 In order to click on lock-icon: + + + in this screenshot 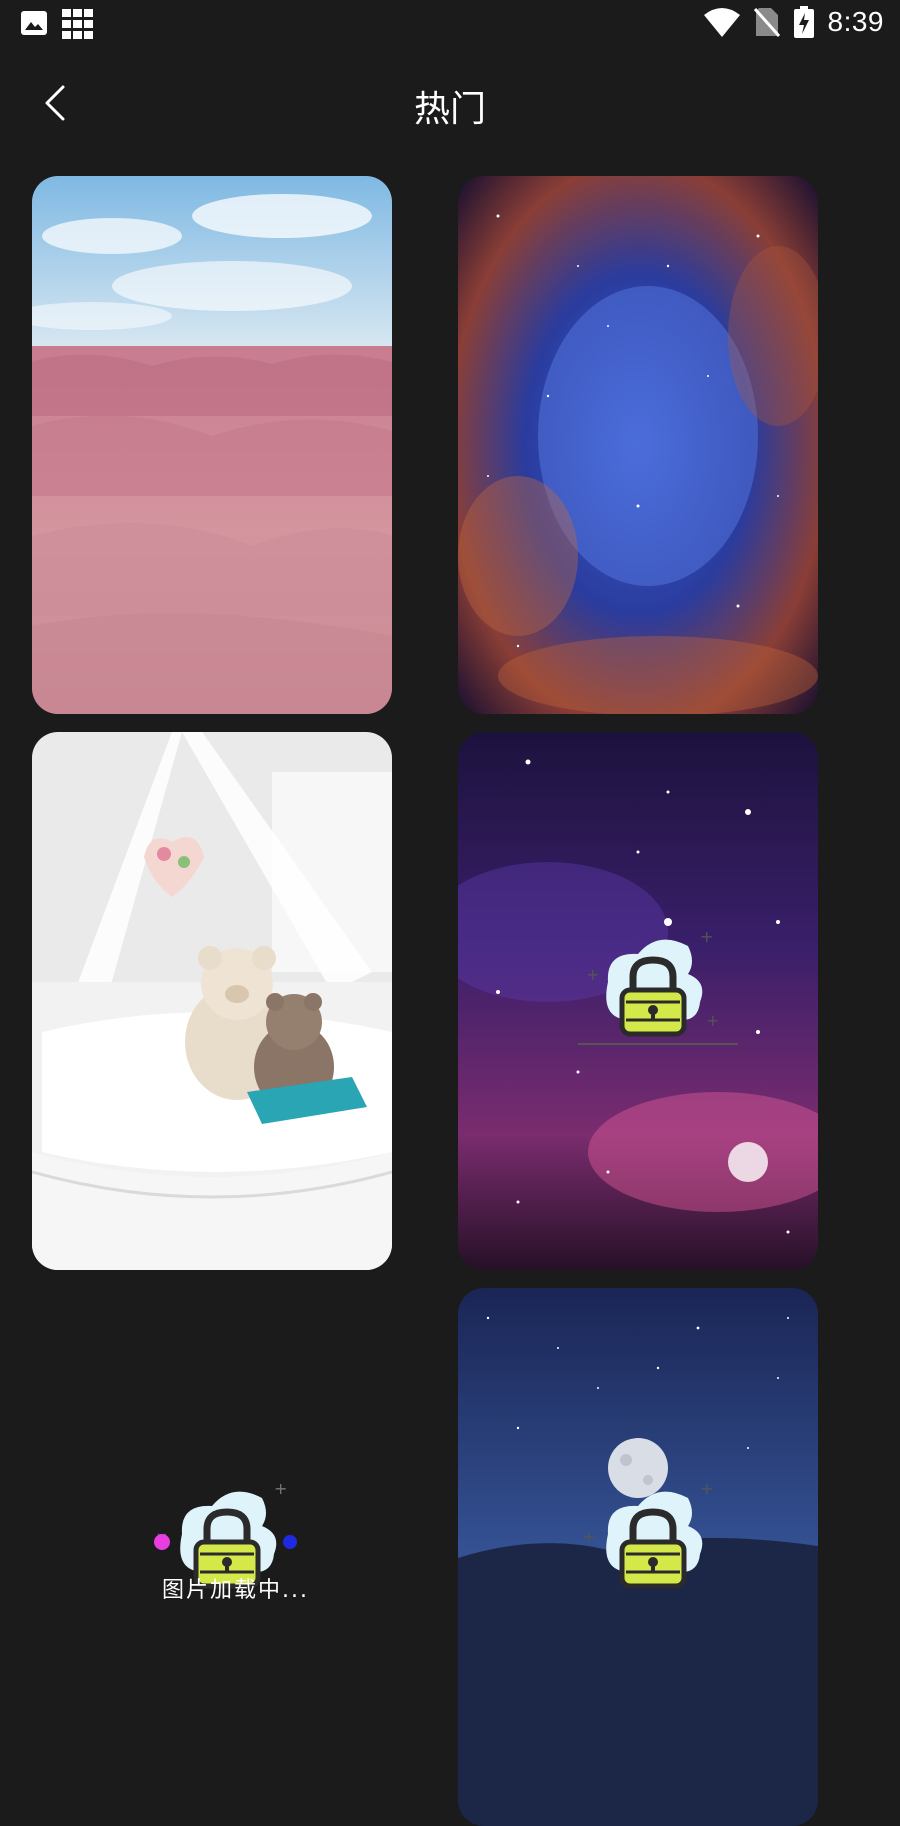, I will do `click(658, 988)`.